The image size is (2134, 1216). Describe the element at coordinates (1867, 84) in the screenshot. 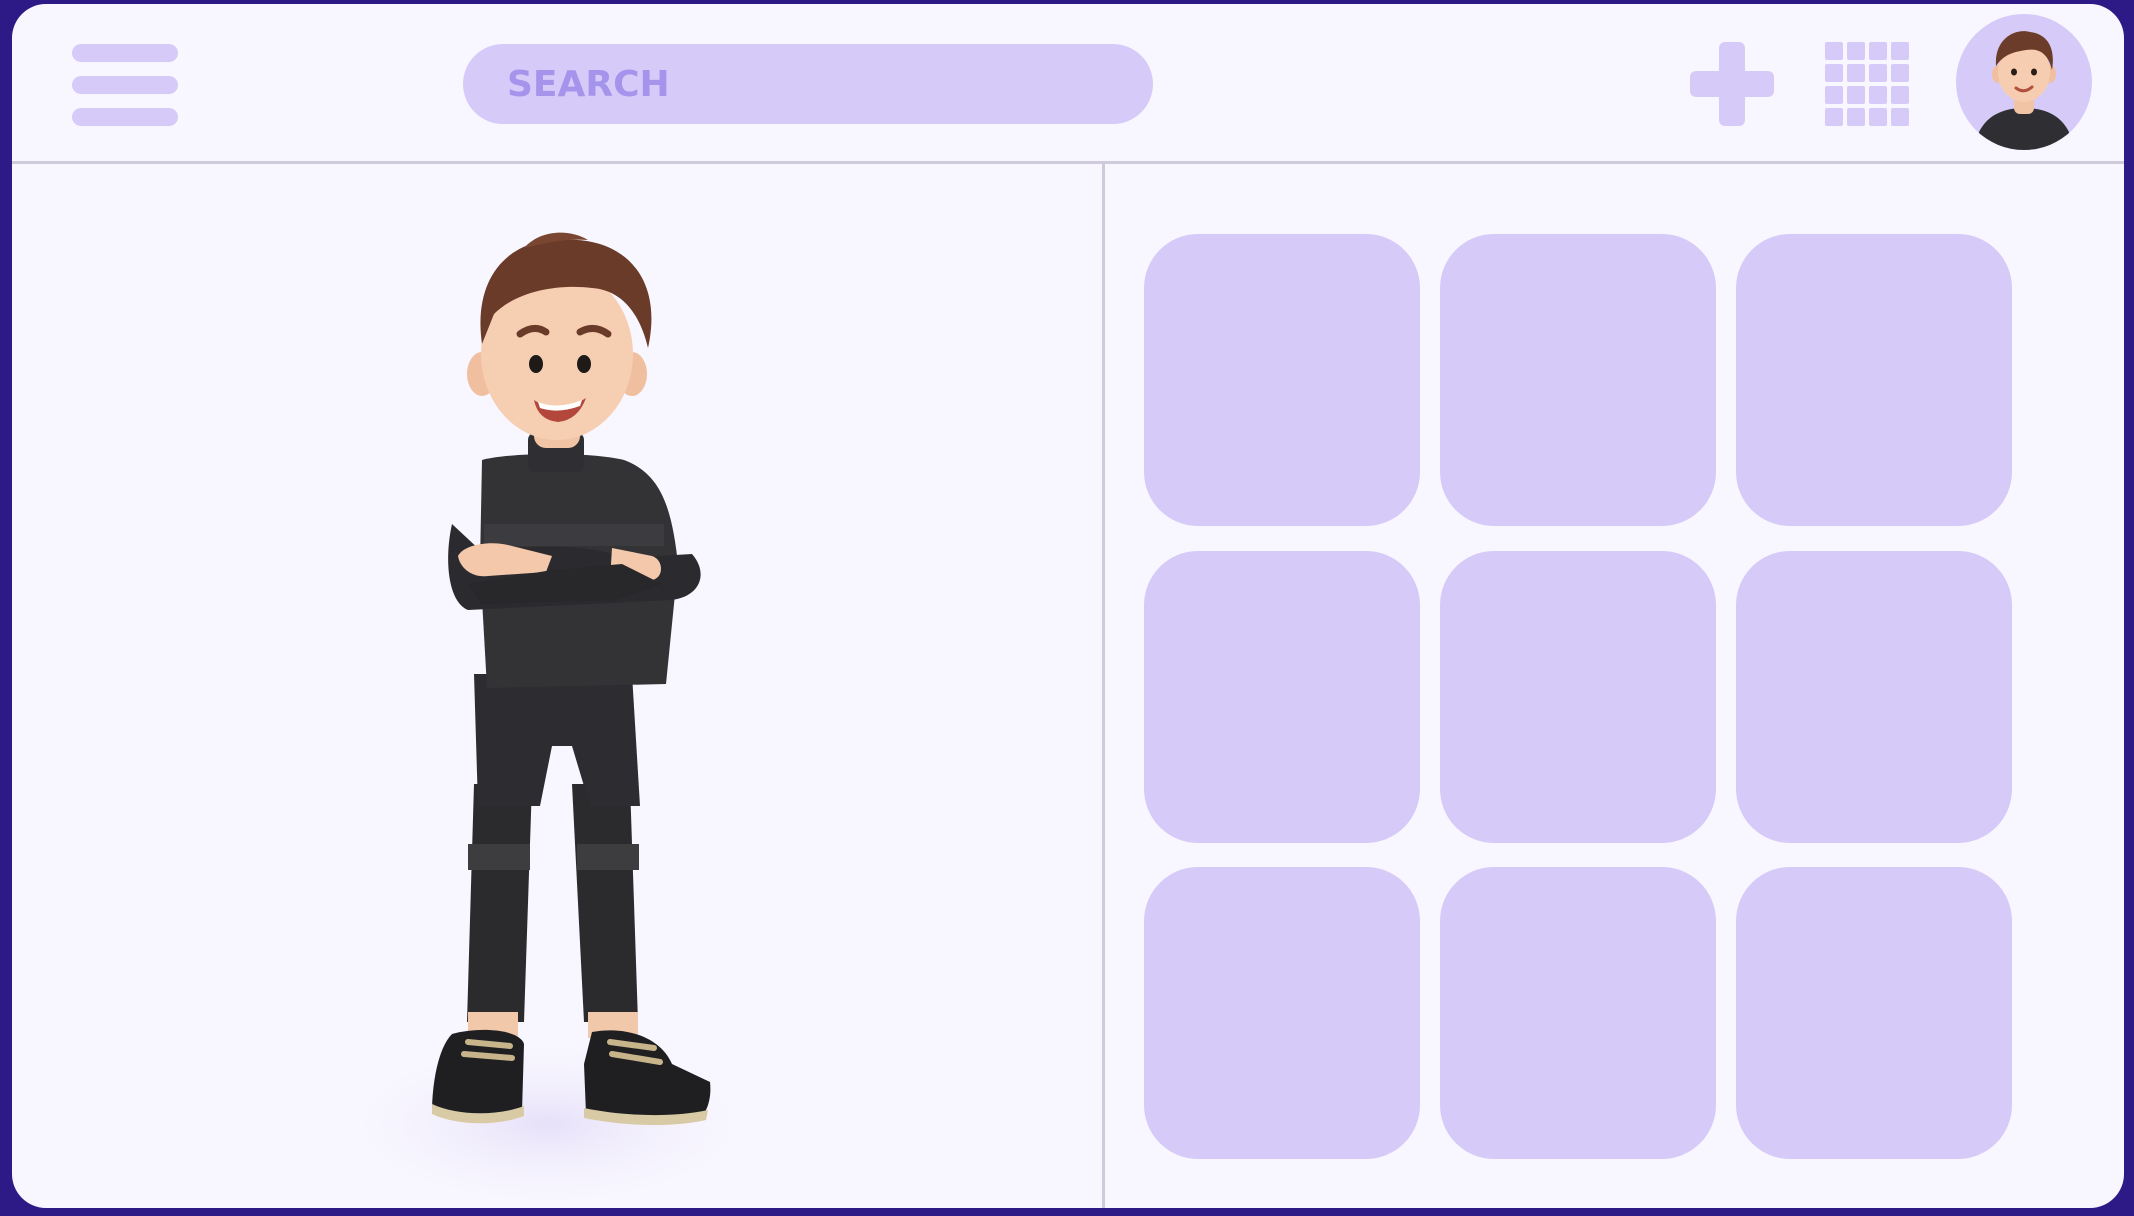

I see `grid-icon` at that location.